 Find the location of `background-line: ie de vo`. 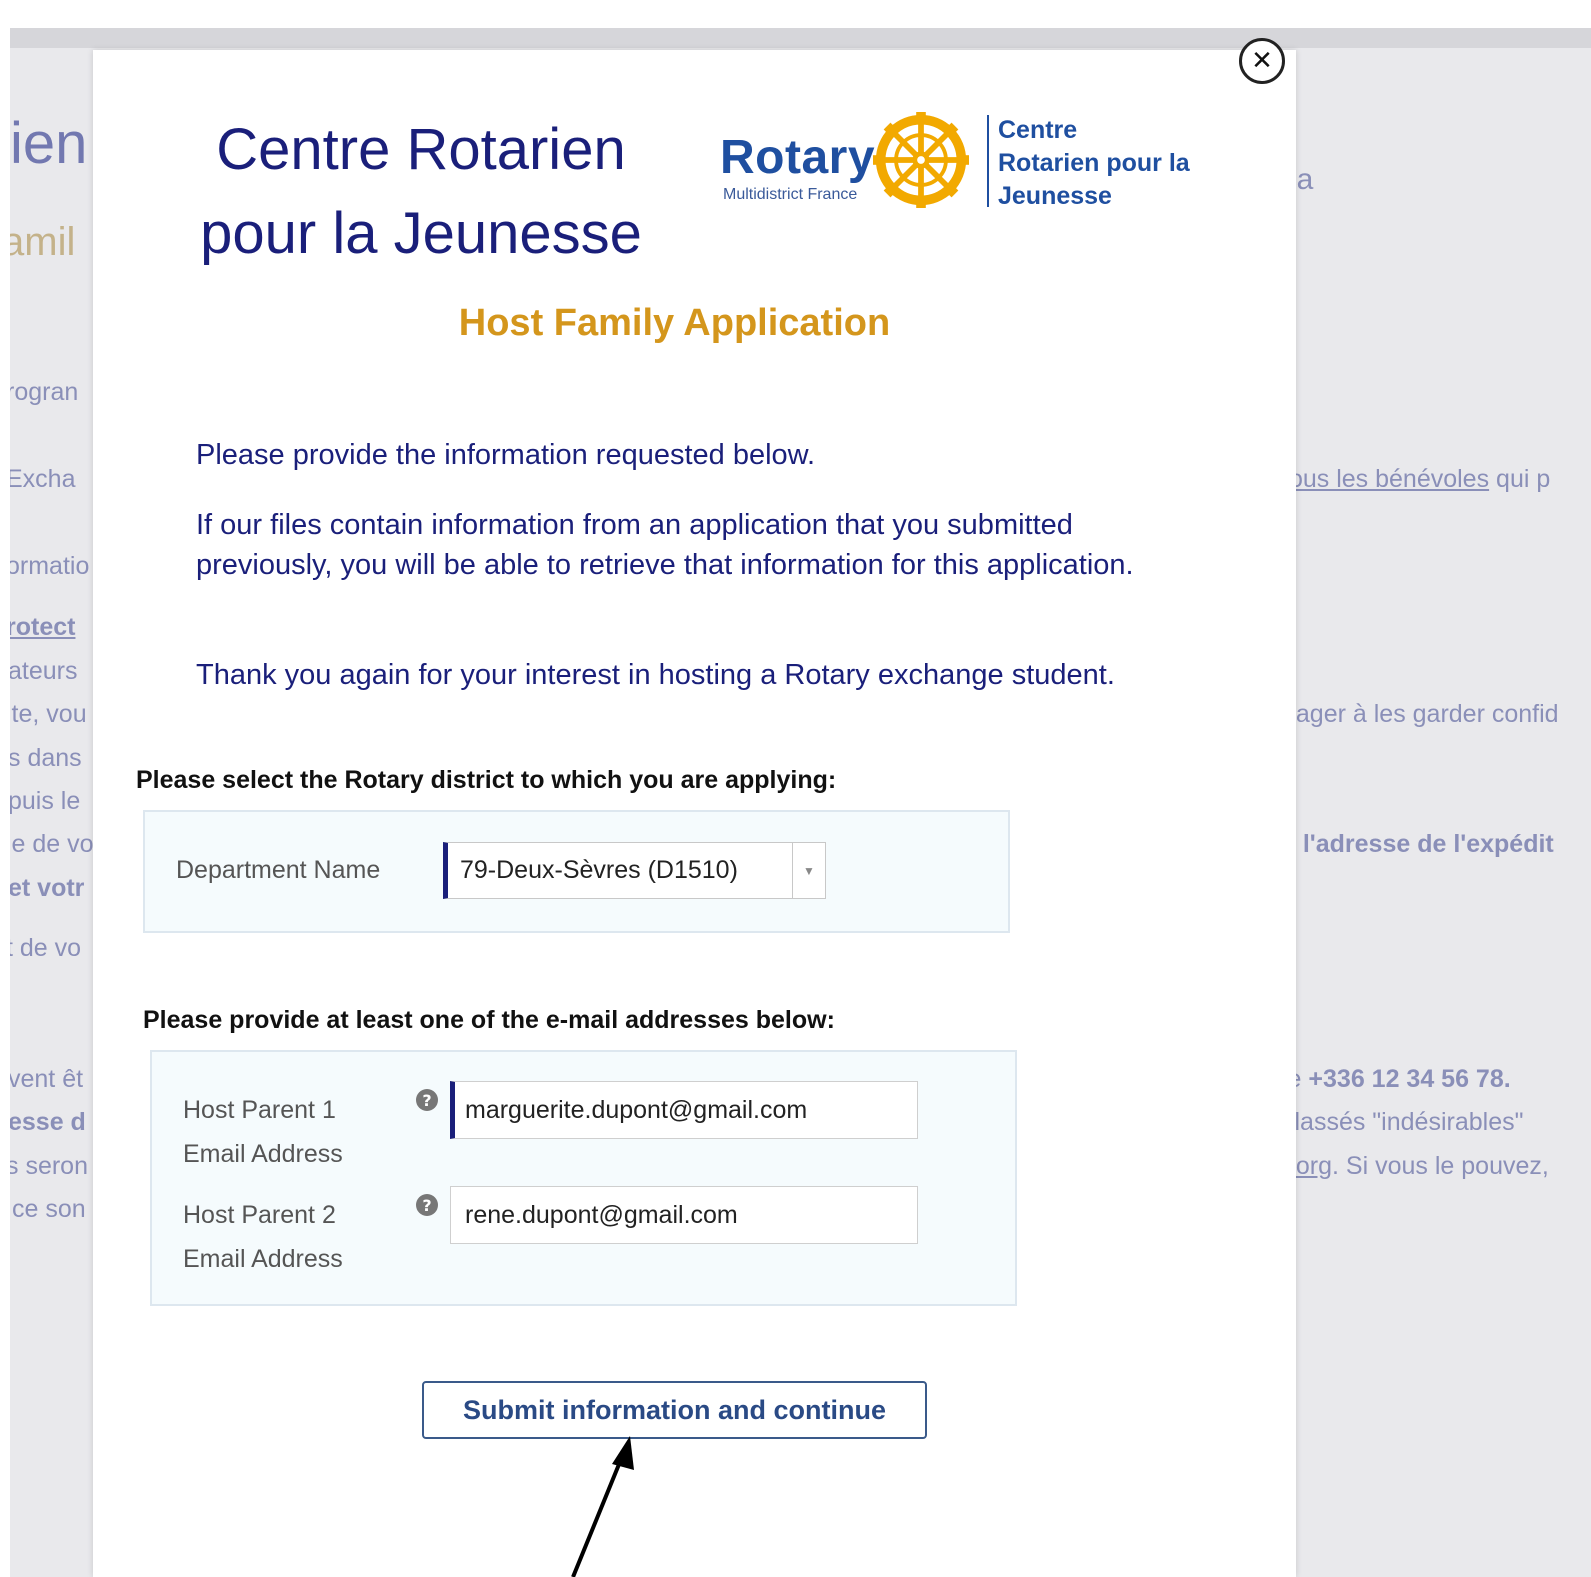

background-line: ie de vo is located at coordinates (52, 844).